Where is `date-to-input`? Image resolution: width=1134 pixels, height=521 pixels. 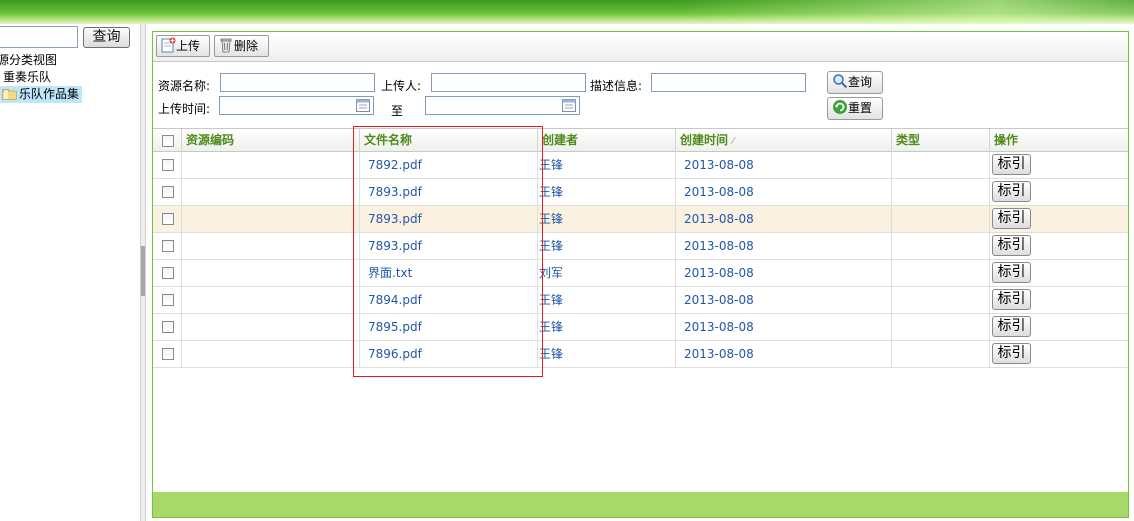 date-to-input is located at coordinates (502, 105).